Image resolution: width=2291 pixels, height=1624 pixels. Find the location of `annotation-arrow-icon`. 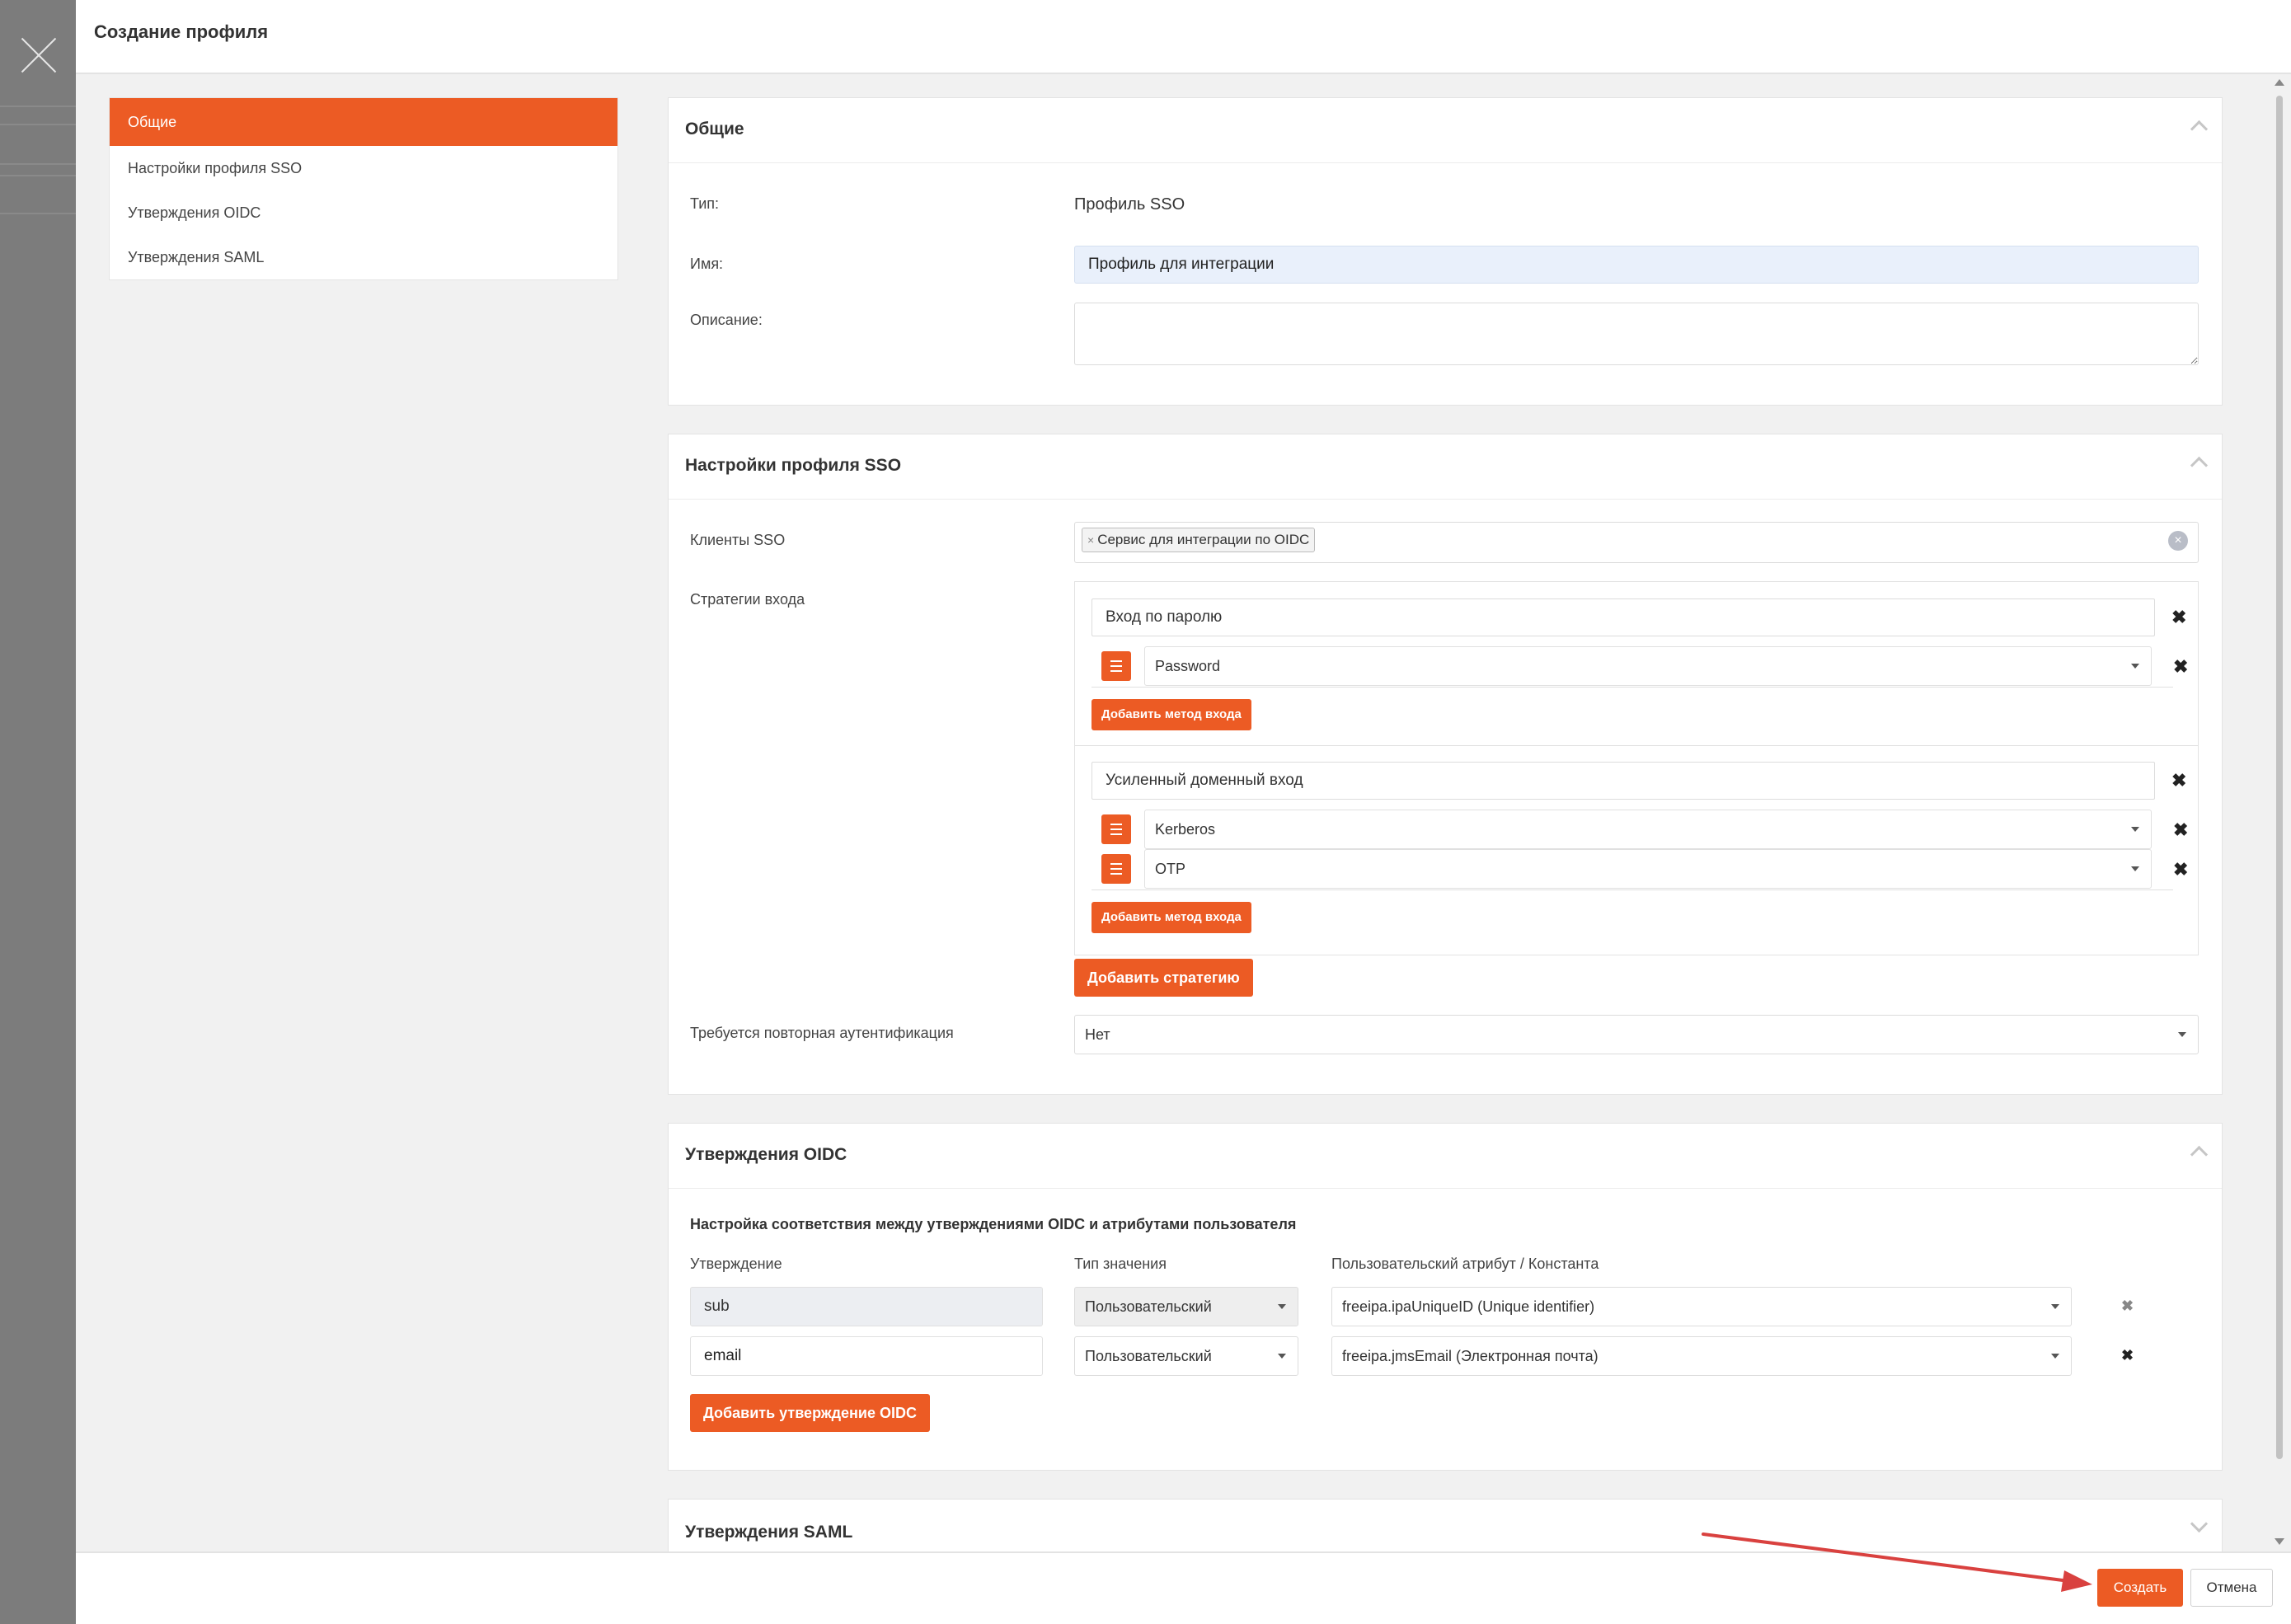

annotation-arrow-icon is located at coordinates (1897, 1562).